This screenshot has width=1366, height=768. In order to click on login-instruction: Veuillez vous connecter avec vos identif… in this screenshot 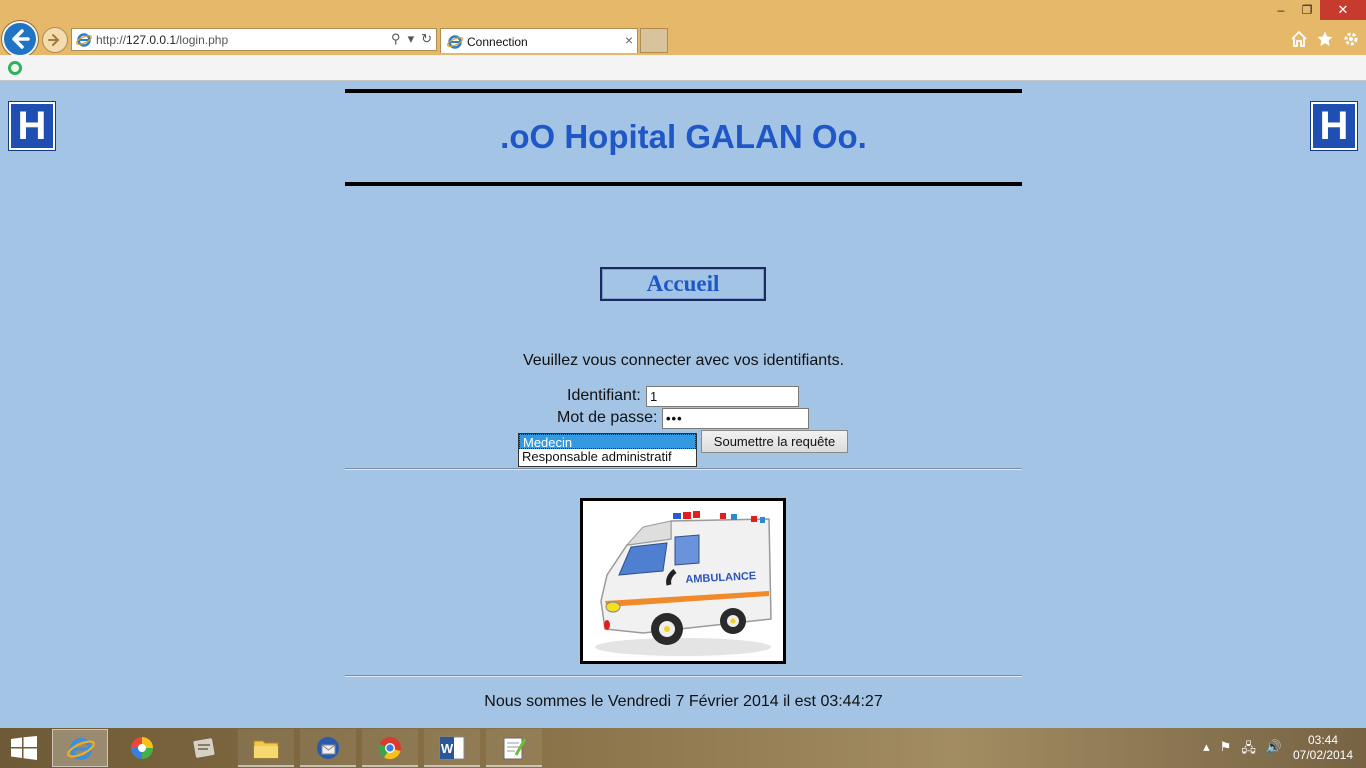, I will do `click(683, 360)`.